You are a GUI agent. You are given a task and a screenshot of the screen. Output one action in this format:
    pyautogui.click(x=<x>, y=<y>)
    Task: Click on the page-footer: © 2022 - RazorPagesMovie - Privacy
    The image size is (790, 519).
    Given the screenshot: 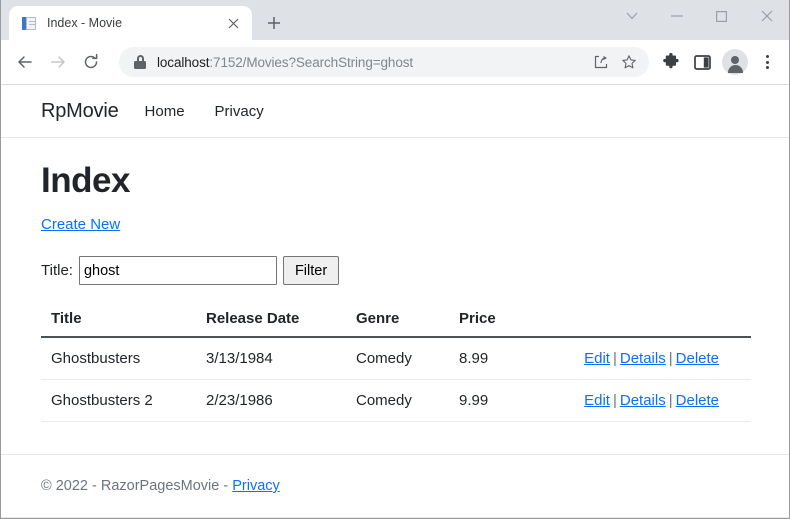 What is the action you would take?
    pyautogui.click(x=395, y=485)
    